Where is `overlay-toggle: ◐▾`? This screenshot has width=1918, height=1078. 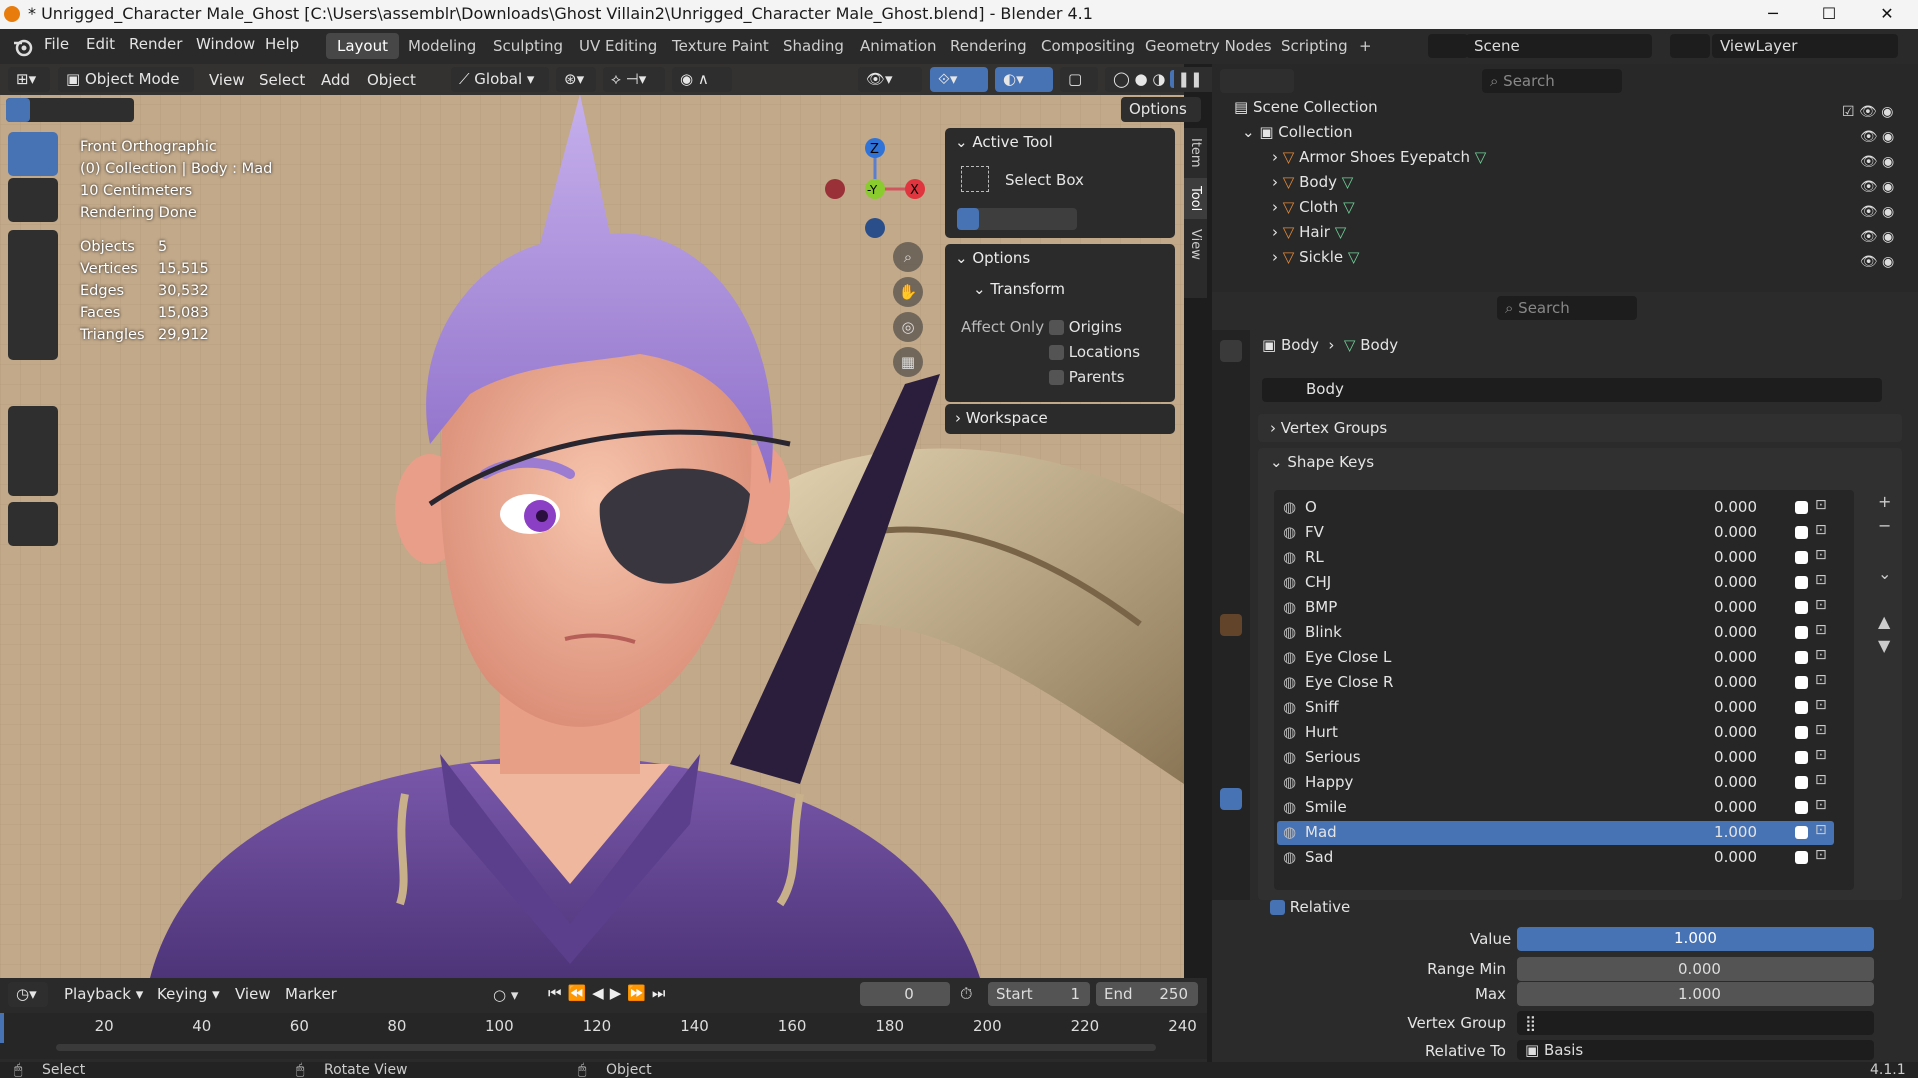
overlay-toggle: ◐▾ is located at coordinates (1024, 79).